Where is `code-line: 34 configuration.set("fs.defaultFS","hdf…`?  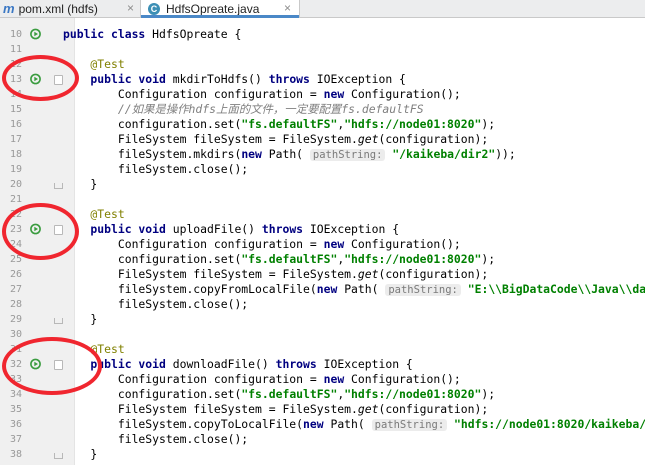
code-line: 34 configuration.set("fs.defaultFS","hdf… is located at coordinates (322, 394).